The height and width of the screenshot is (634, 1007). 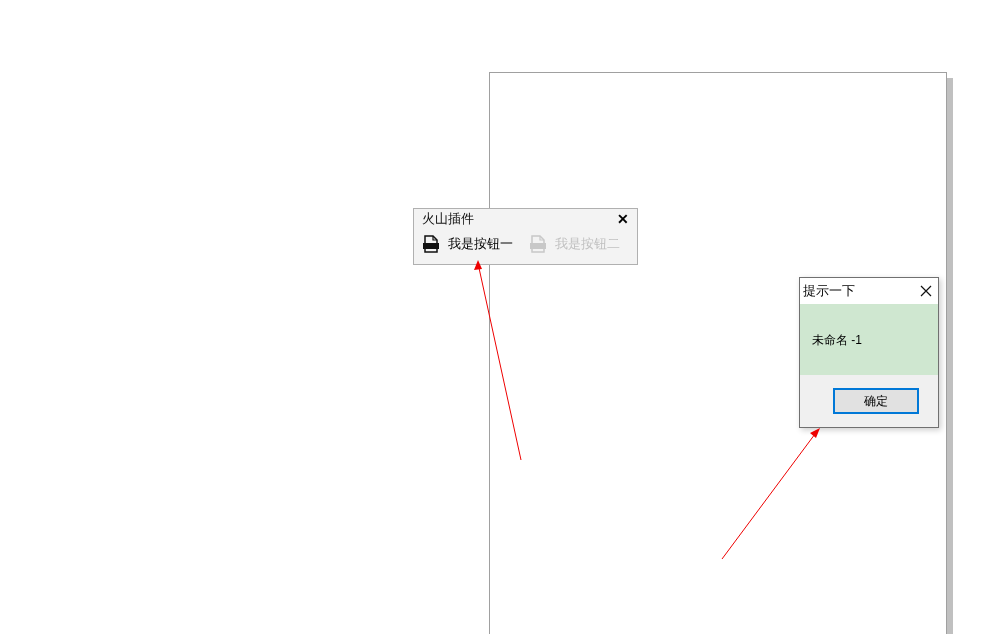 I want to click on close-icon, so click(x=926, y=291).